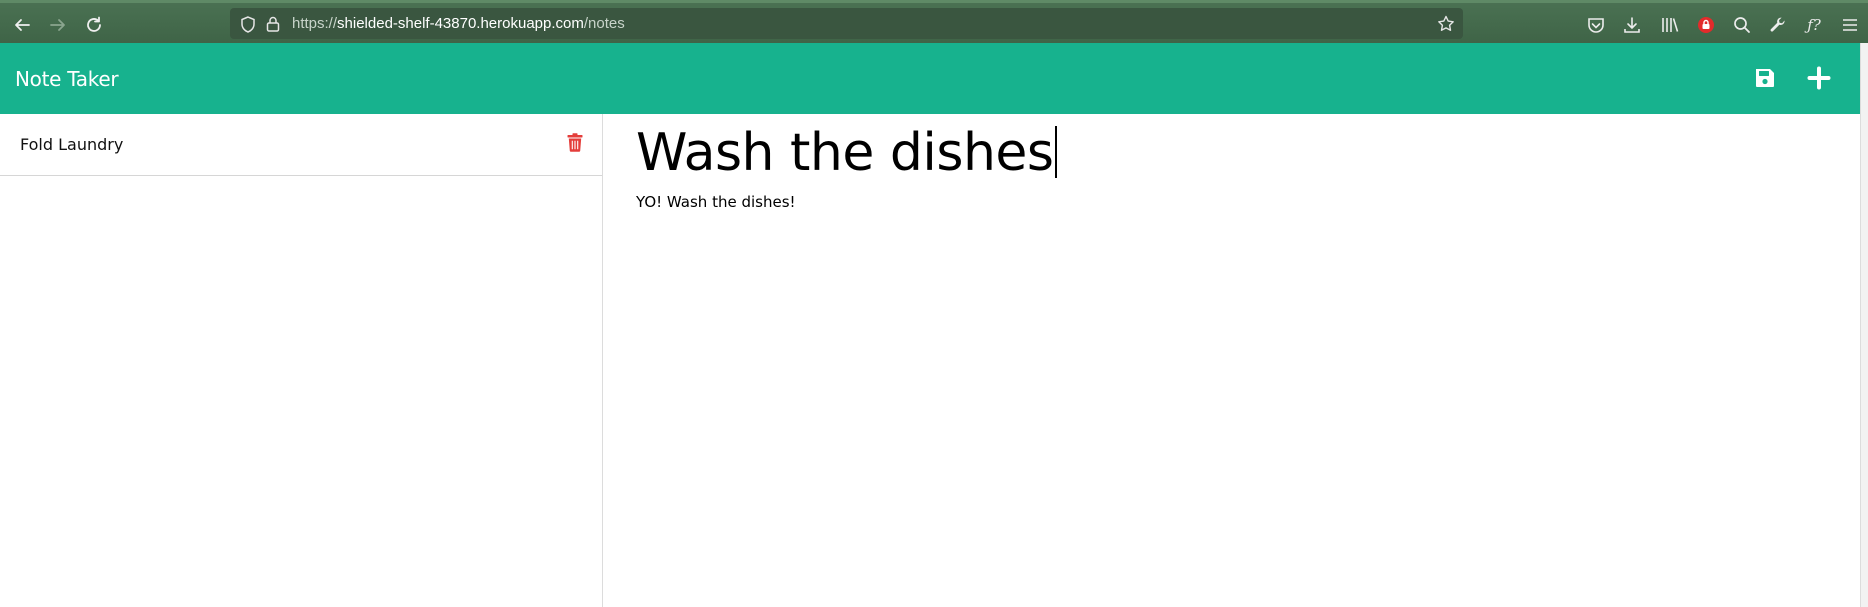 The height and width of the screenshot is (607, 1868). I want to click on library-icon, so click(1670, 25).